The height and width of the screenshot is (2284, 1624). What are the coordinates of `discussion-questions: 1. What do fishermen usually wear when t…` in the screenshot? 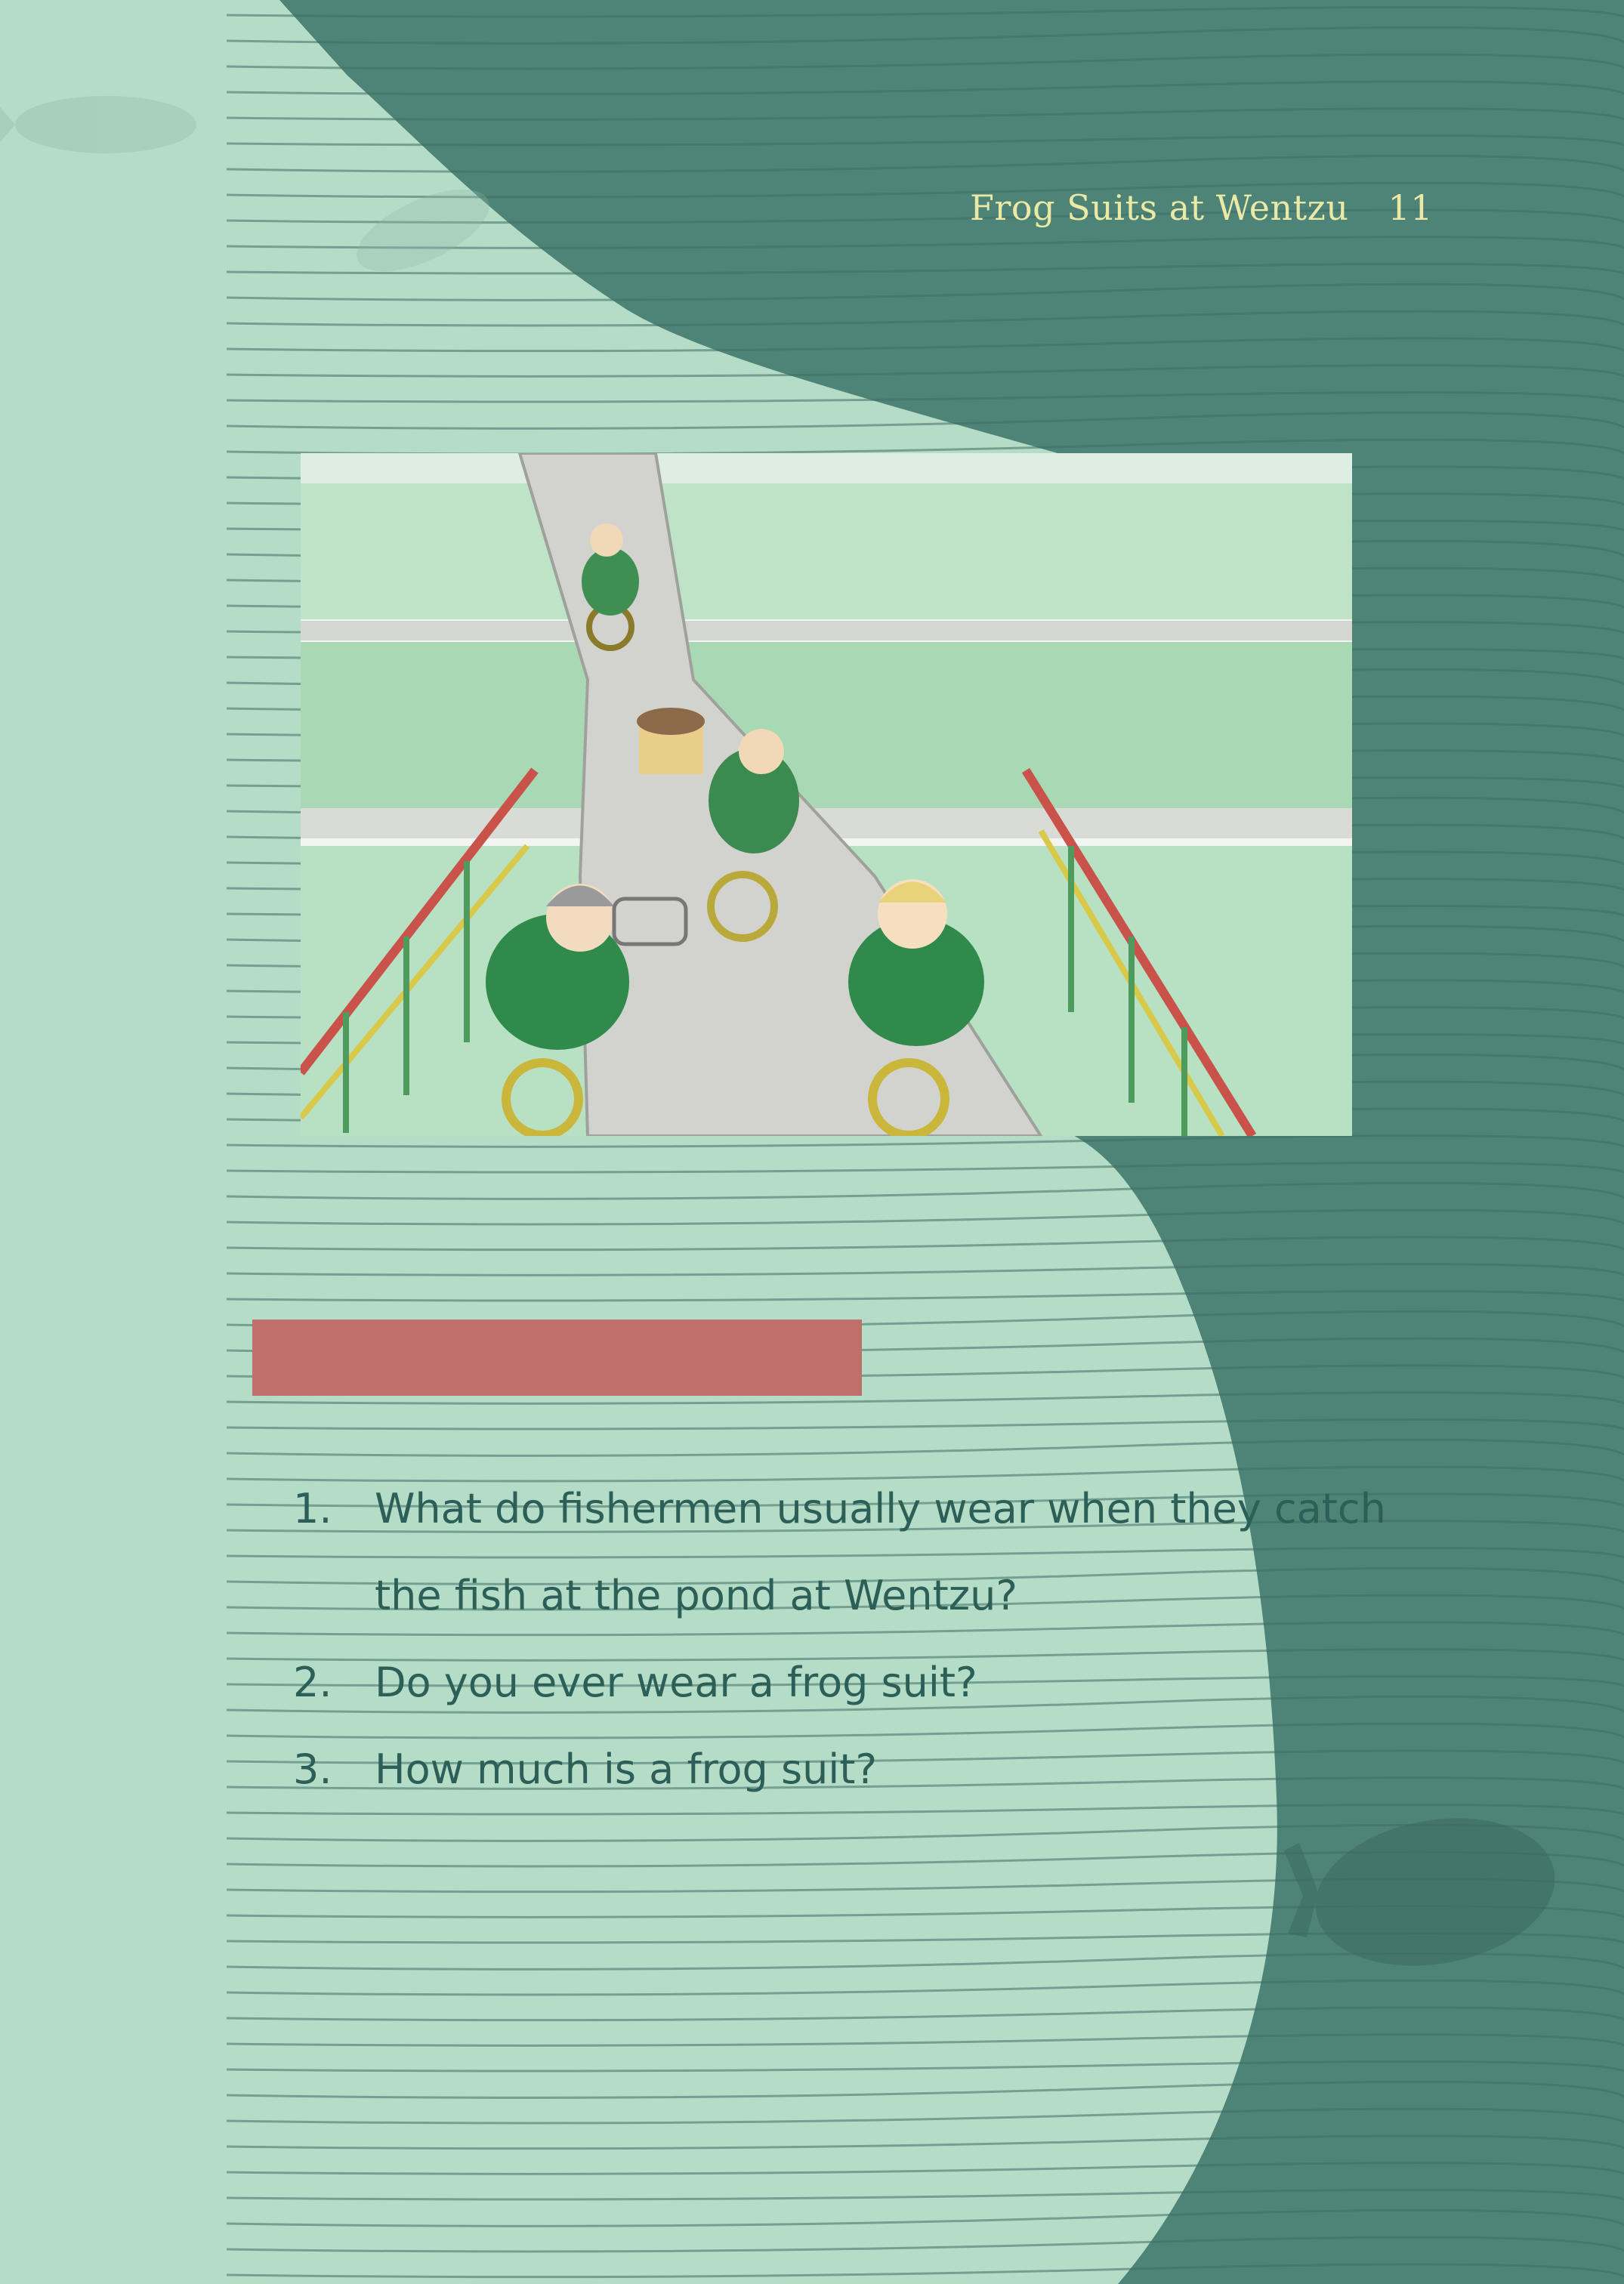 It's located at (860, 1639).